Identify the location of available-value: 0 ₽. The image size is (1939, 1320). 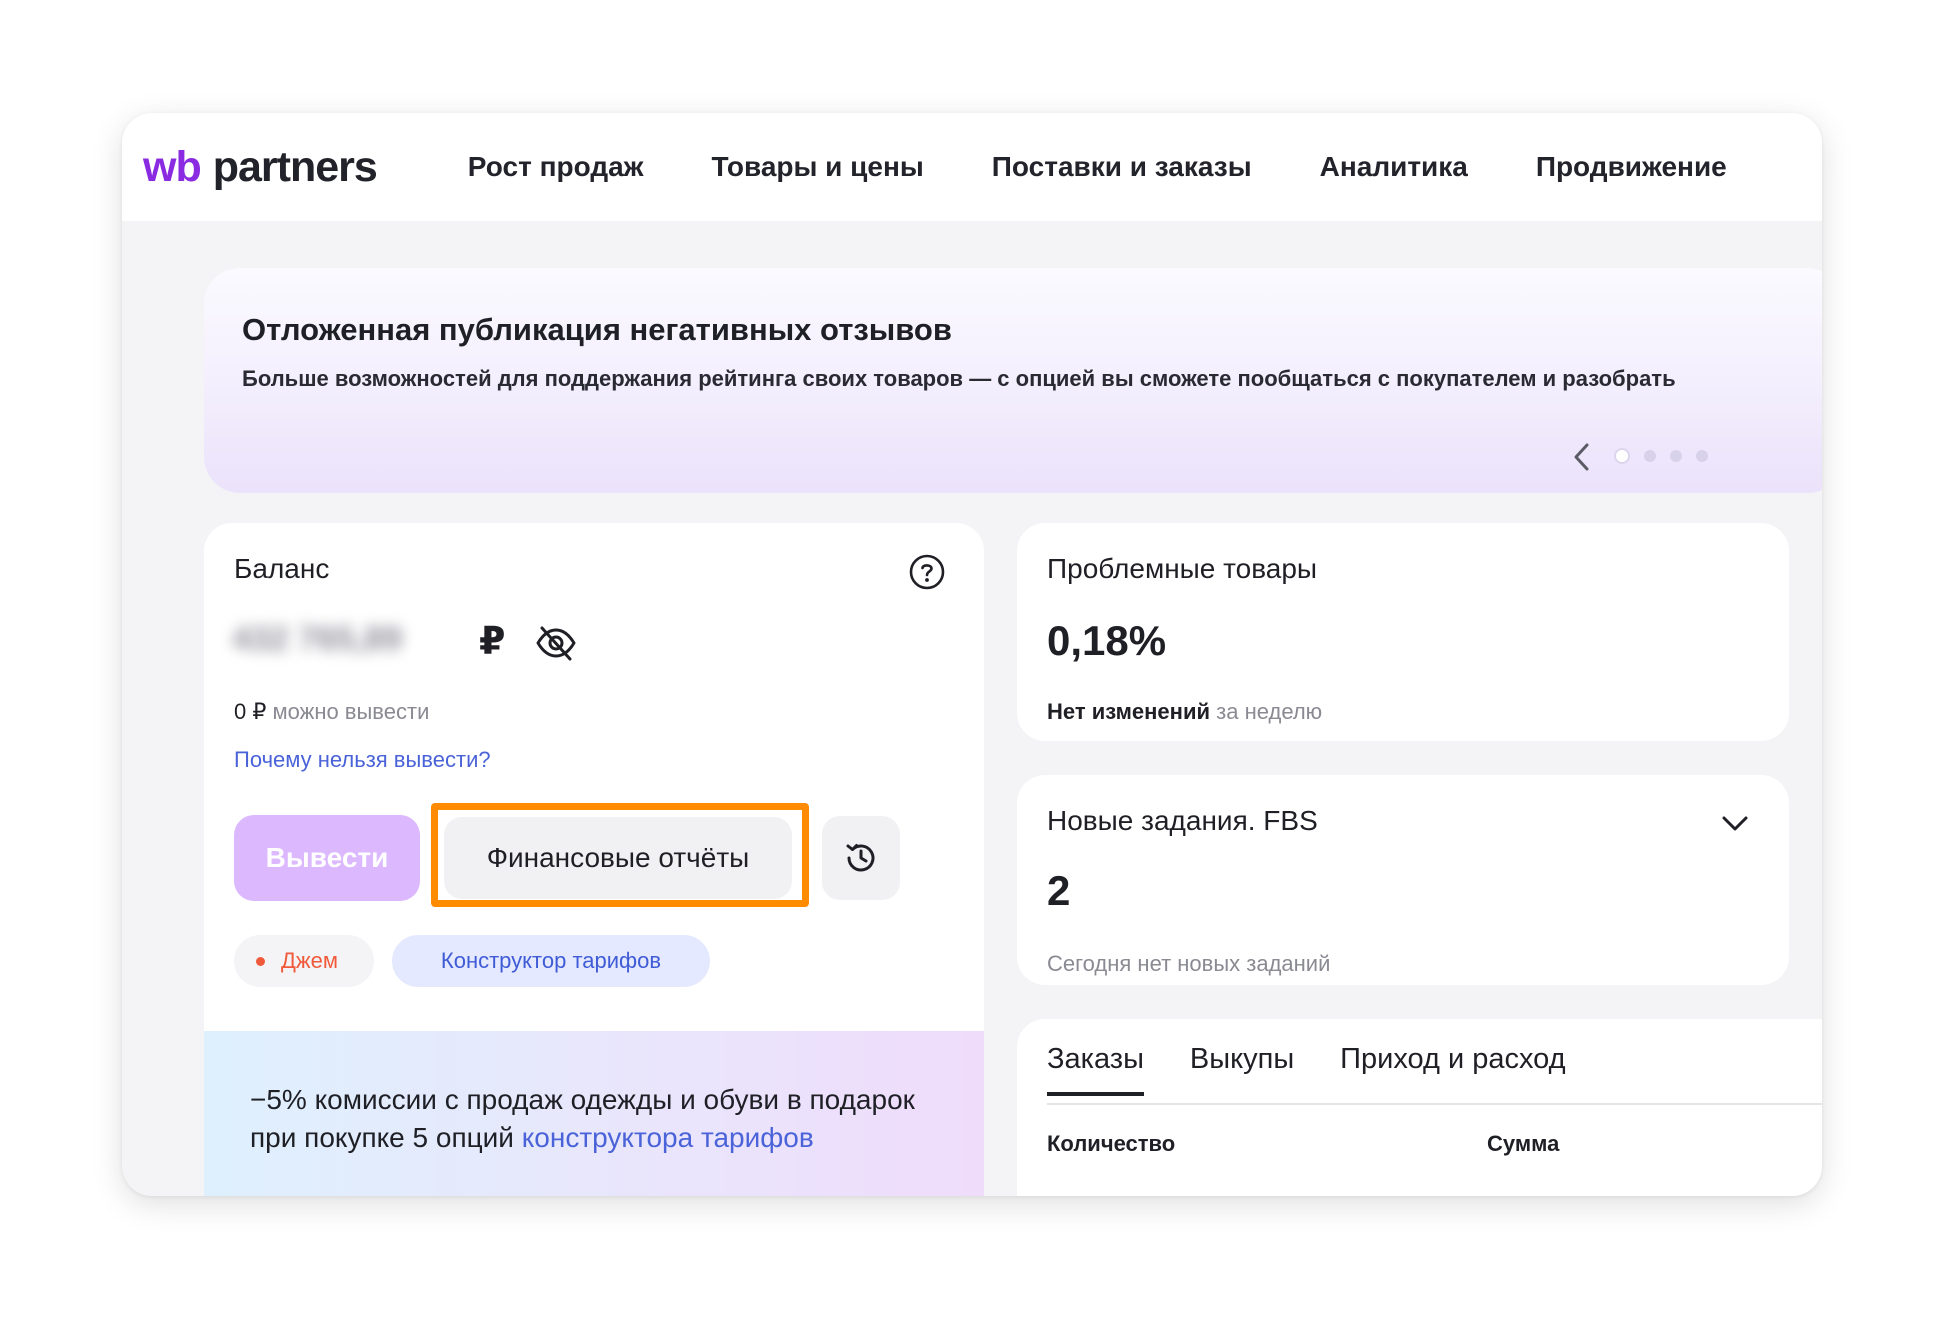
(250, 711).